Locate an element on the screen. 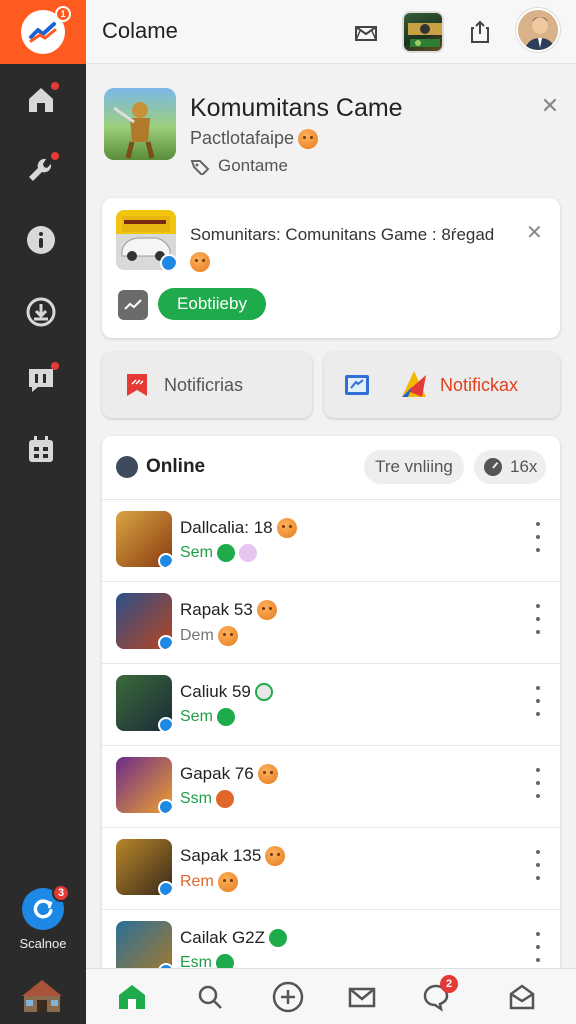 The height and width of the screenshot is (1024, 576). top-bar: Colame is located at coordinates (331, 32).